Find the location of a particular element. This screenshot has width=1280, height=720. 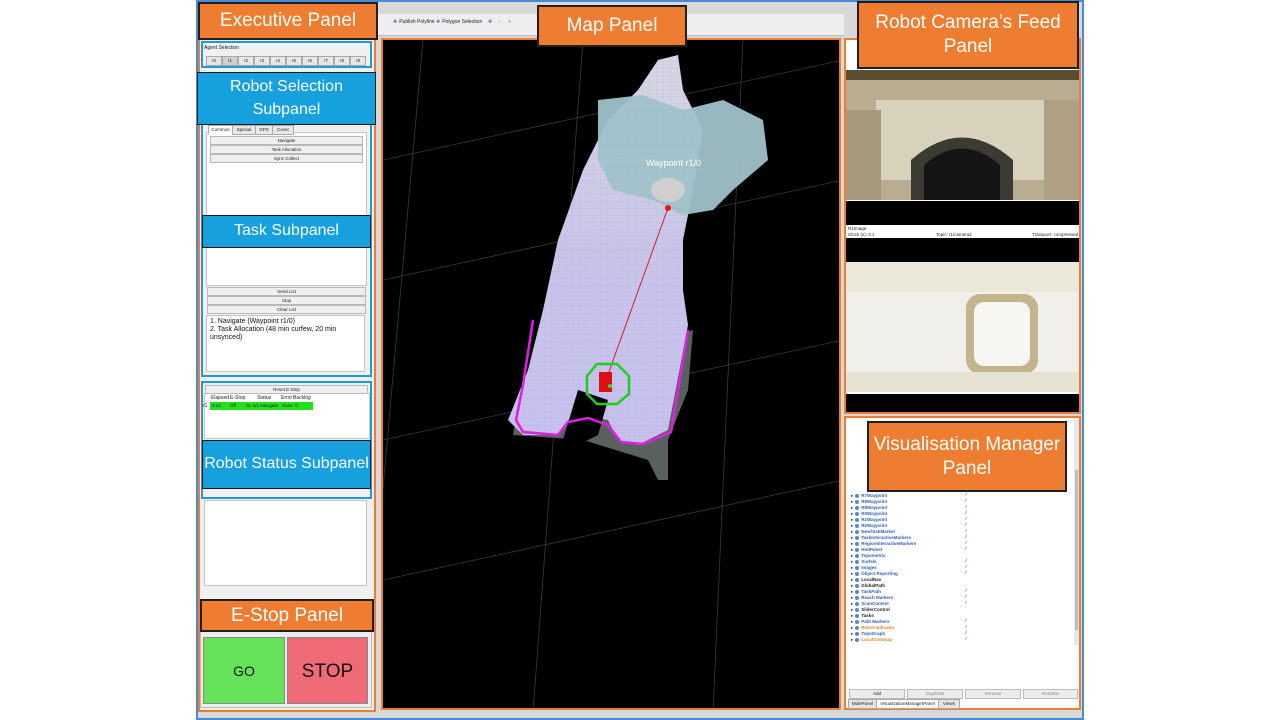

agent-button-r2: r2 is located at coordinates (246, 61).